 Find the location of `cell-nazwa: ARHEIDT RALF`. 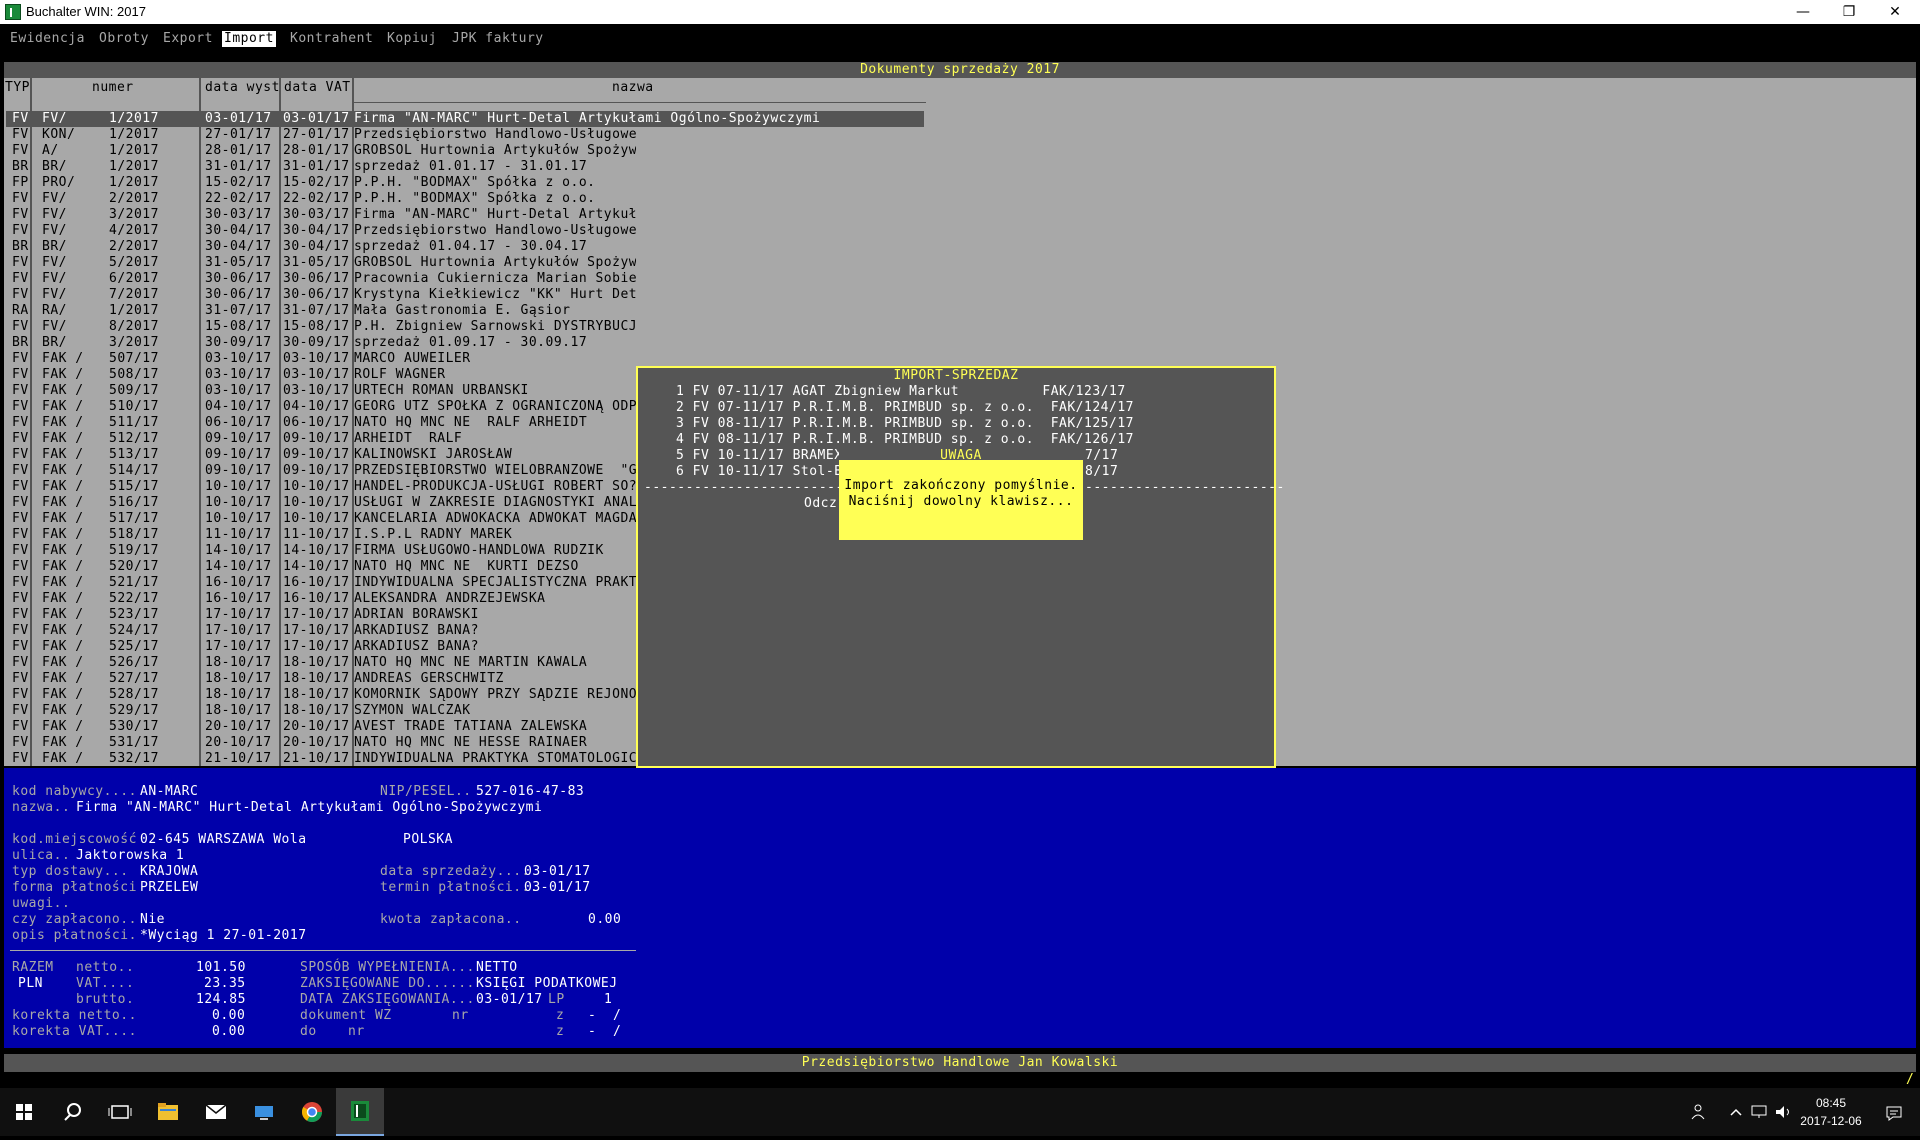

cell-nazwa: ARHEIDT RALF is located at coordinates (408, 438).